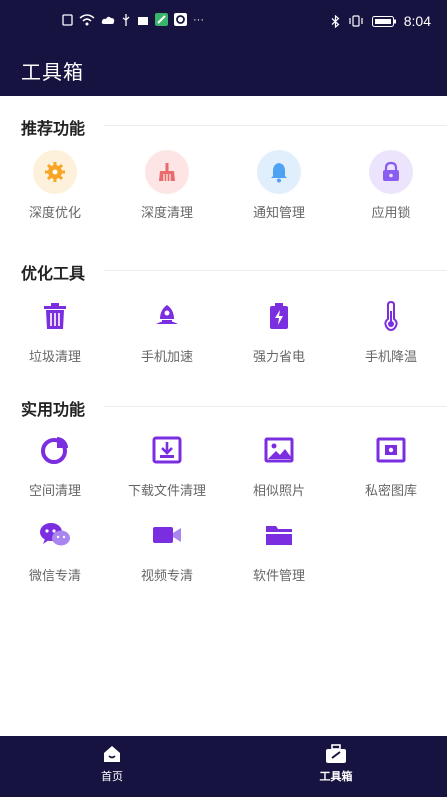 This screenshot has height=797, width=447. I want to click on tool-power-save: 强力省电, so click(279, 328).